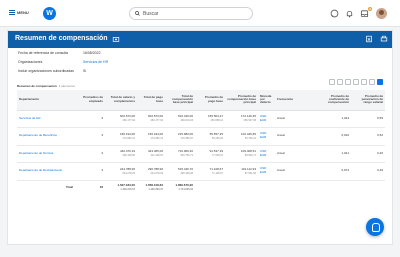 The image size is (400, 257). Describe the element at coordinates (340, 82) in the screenshot. I see `filter-icon` at that location.